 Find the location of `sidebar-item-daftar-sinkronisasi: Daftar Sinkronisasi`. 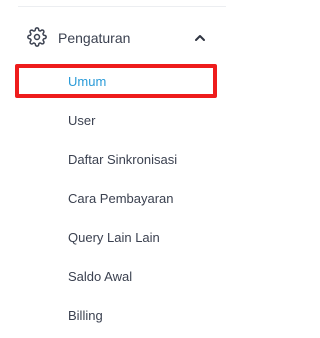

sidebar-item-daftar-sinkronisasi: Daftar Sinkronisasi is located at coordinates (115, 159).